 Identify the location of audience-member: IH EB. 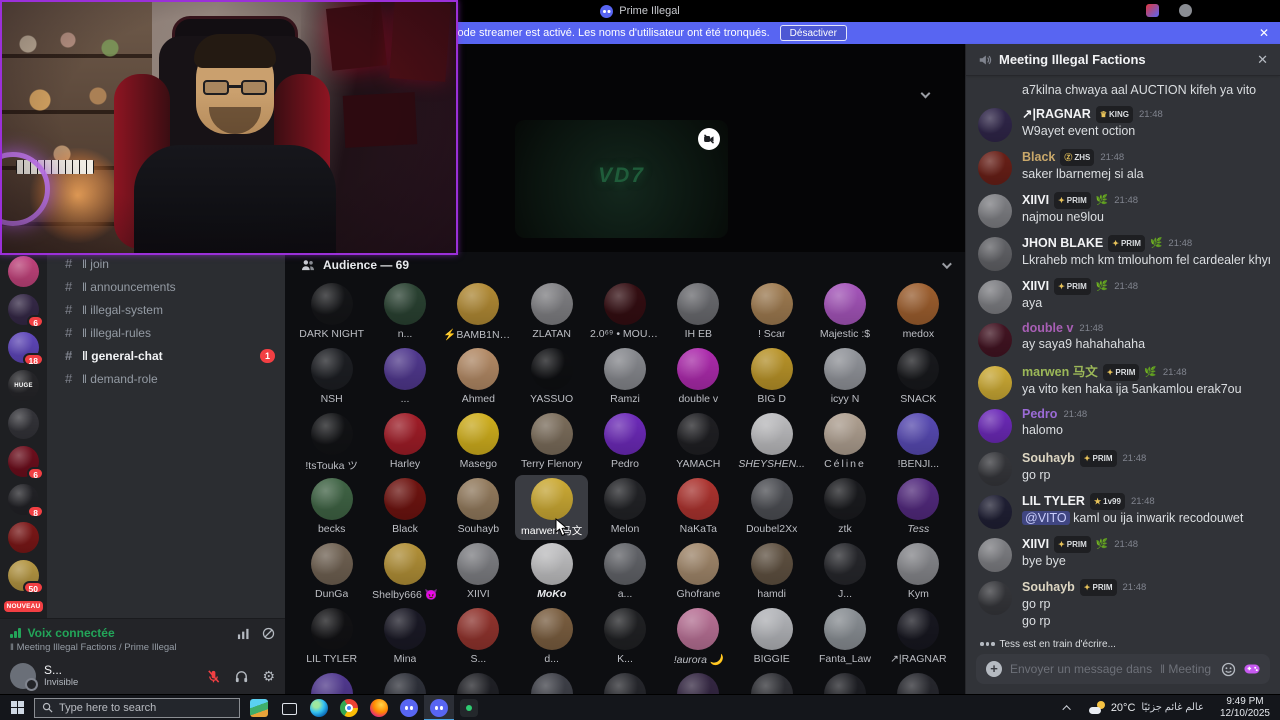
(698, 312).